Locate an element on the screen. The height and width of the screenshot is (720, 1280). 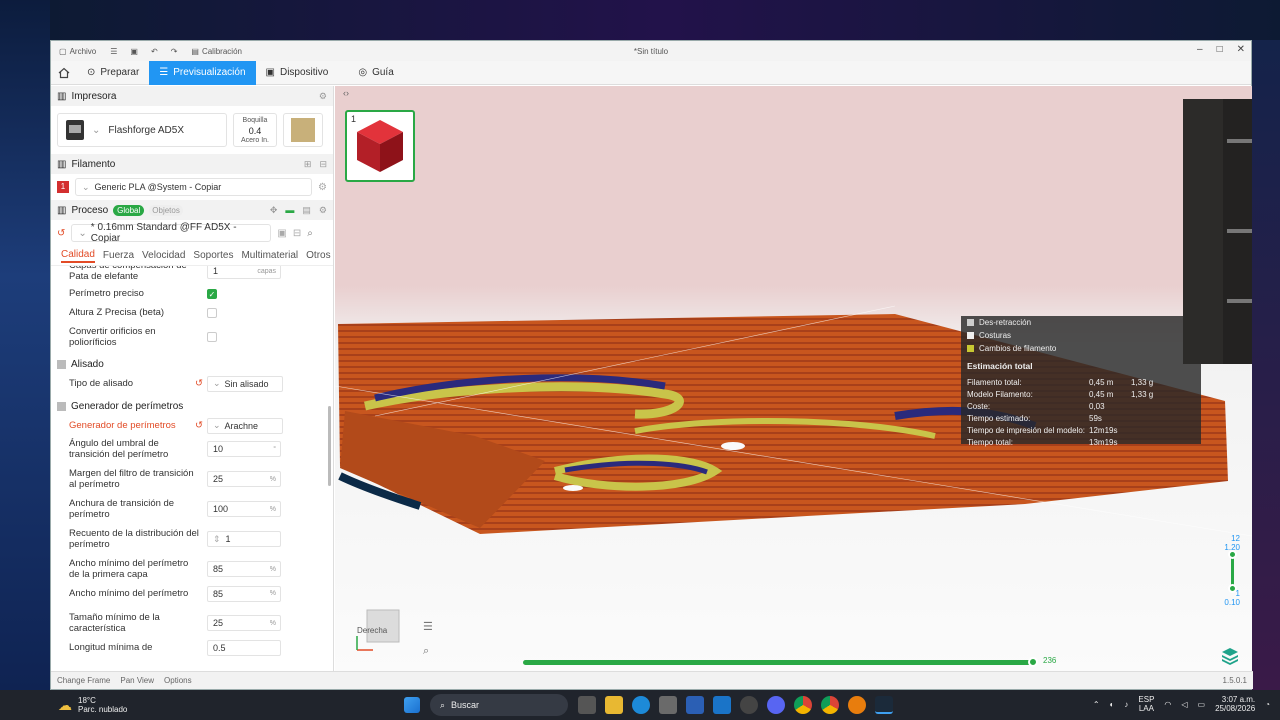
transition-angle-input: 10 ° is located at coordinates (244, 449).